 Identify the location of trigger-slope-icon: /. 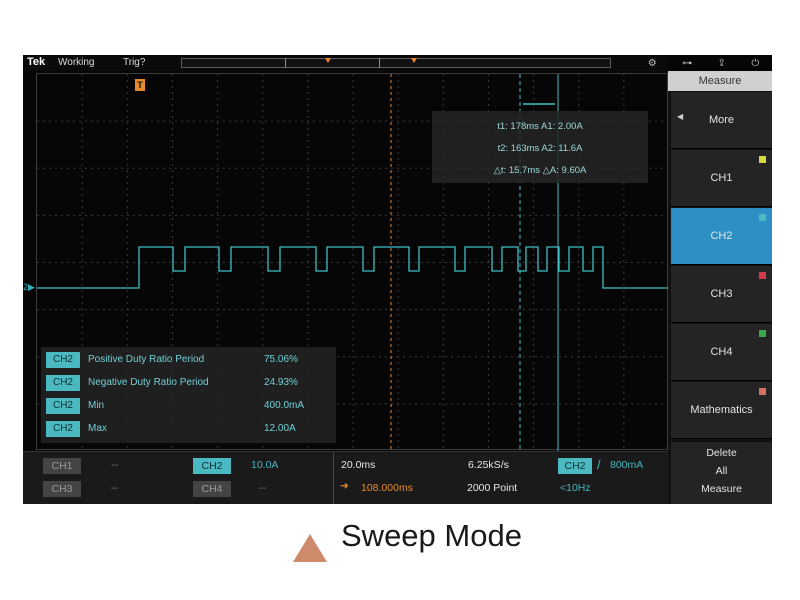
(599, 464).